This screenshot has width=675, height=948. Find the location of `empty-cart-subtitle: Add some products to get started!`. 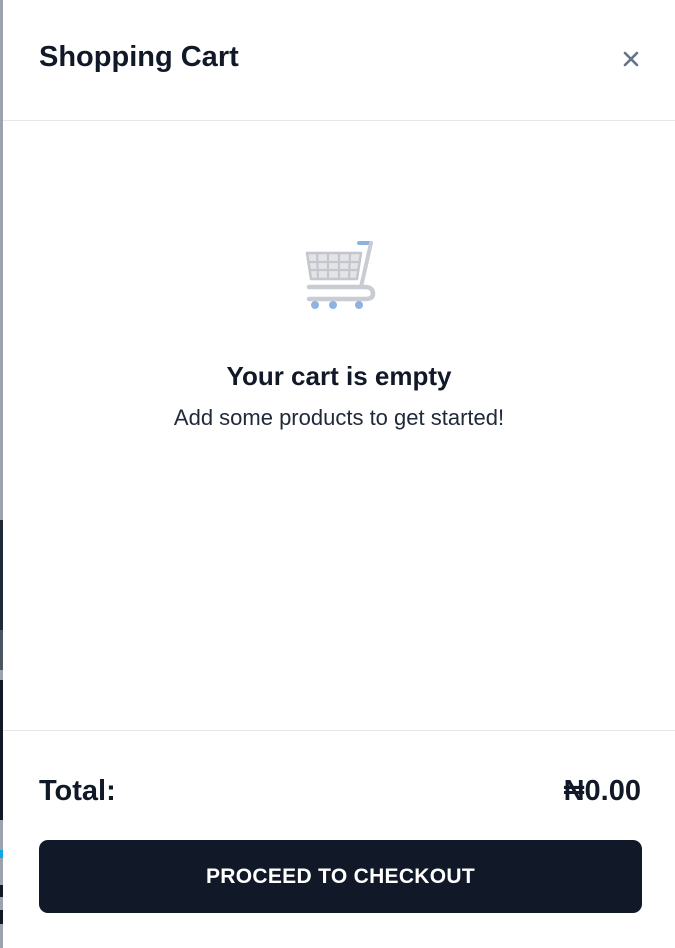

empty-cart-subtitle: Add some products to get started! is located at coordinates (339, 417).